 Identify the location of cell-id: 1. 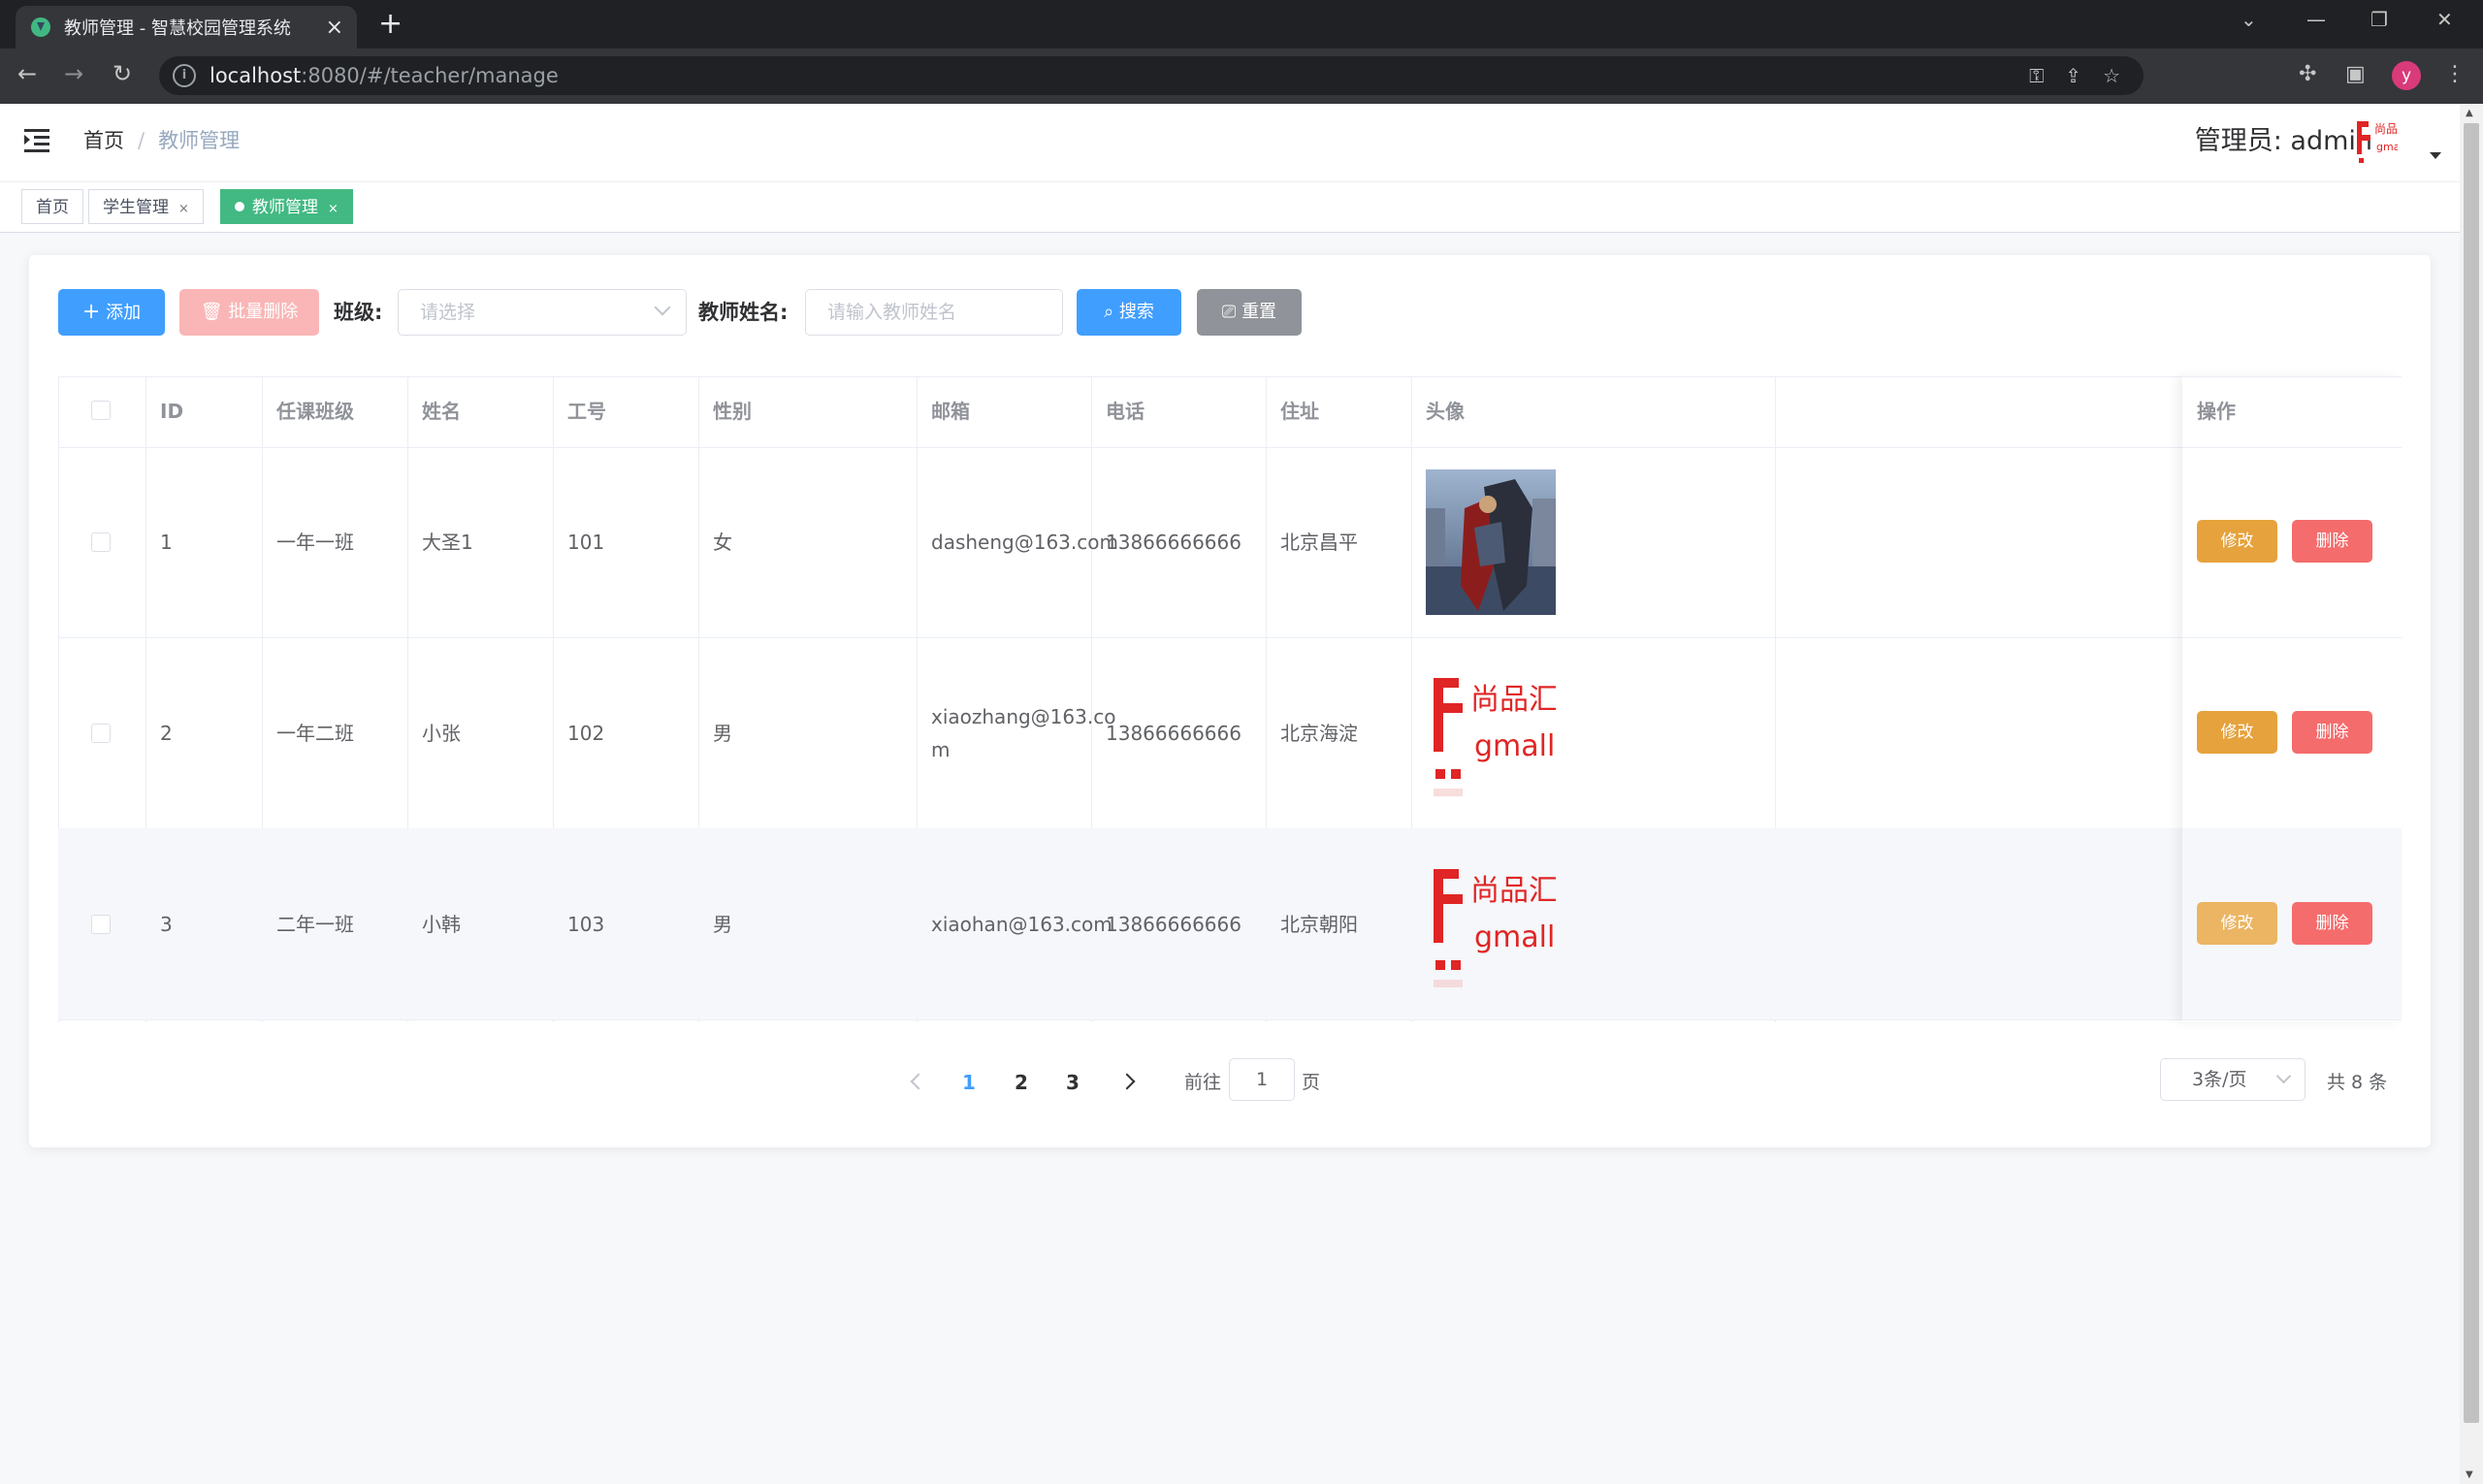
(167, 542).